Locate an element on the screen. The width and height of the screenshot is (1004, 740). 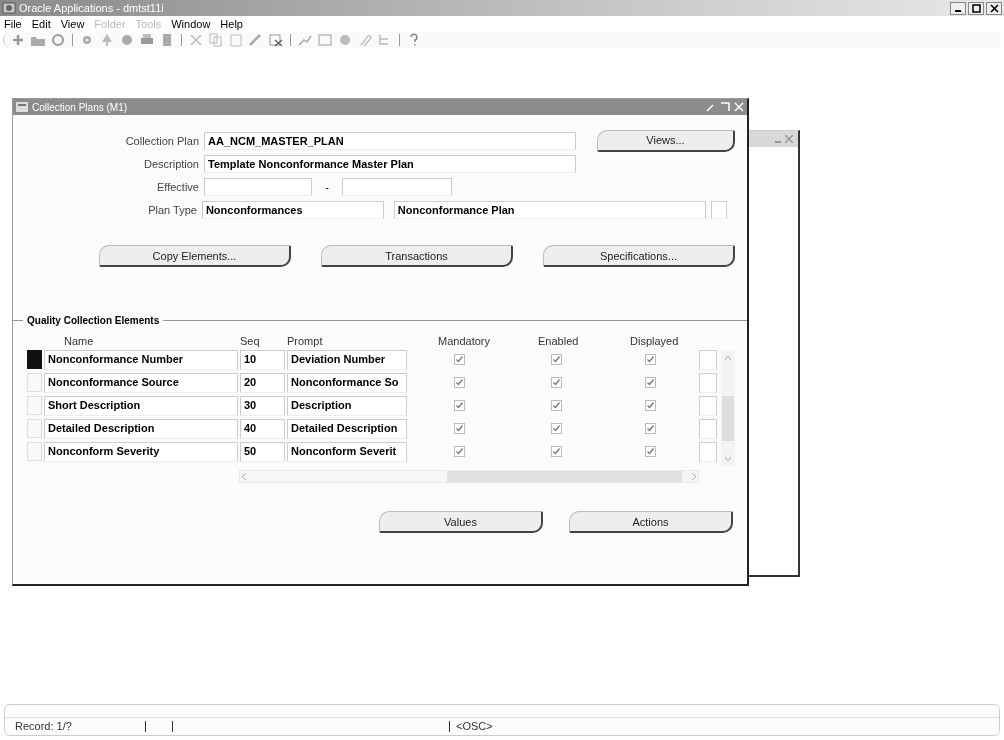
input-field: Template Nonconformance Master Plan is located at coordinates (390, 163).